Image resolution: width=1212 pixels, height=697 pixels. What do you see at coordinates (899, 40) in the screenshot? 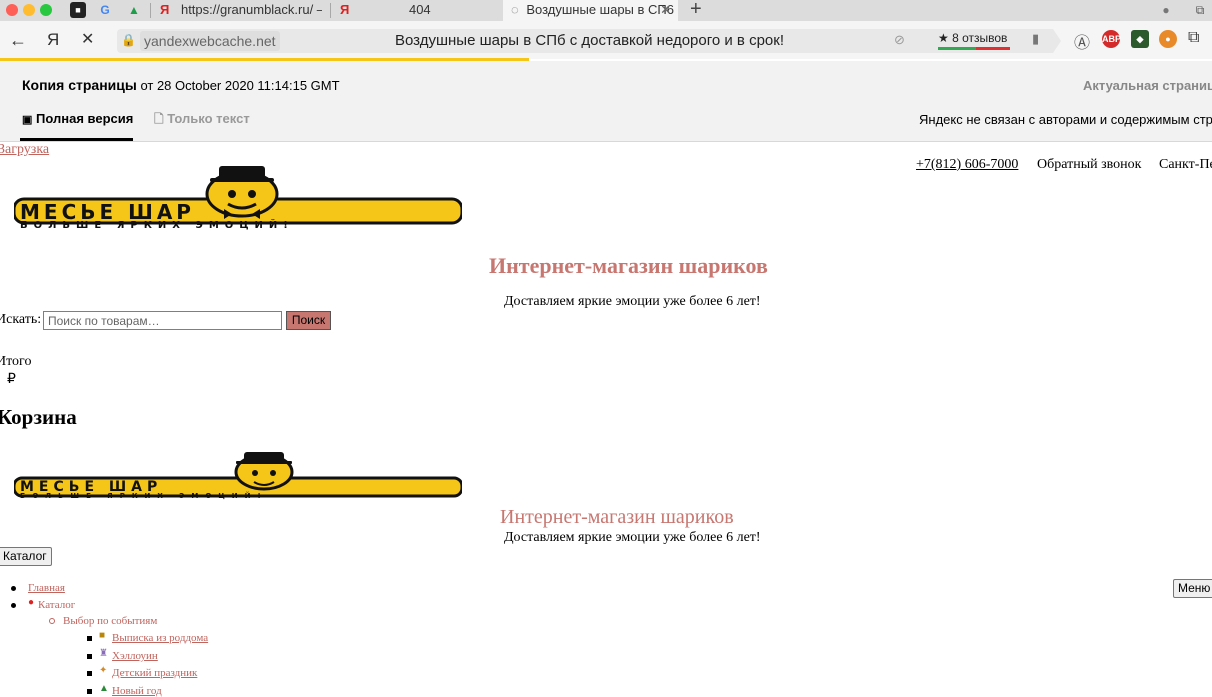
I see `block-icon: ⊘` at bounding box center [899, 40].